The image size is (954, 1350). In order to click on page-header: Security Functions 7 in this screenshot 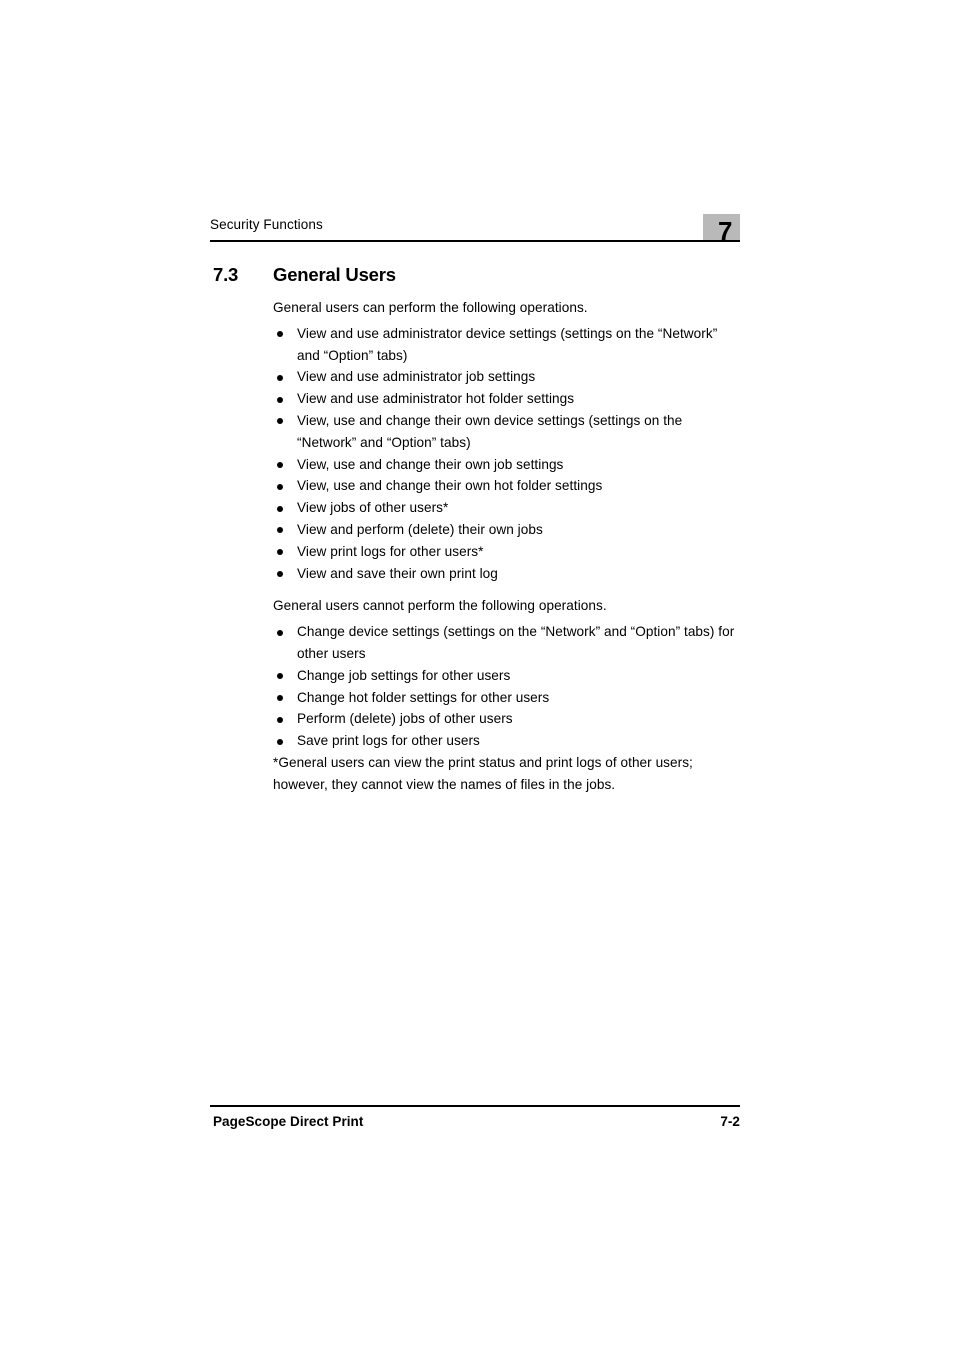, I will do `click(475, 230)`.